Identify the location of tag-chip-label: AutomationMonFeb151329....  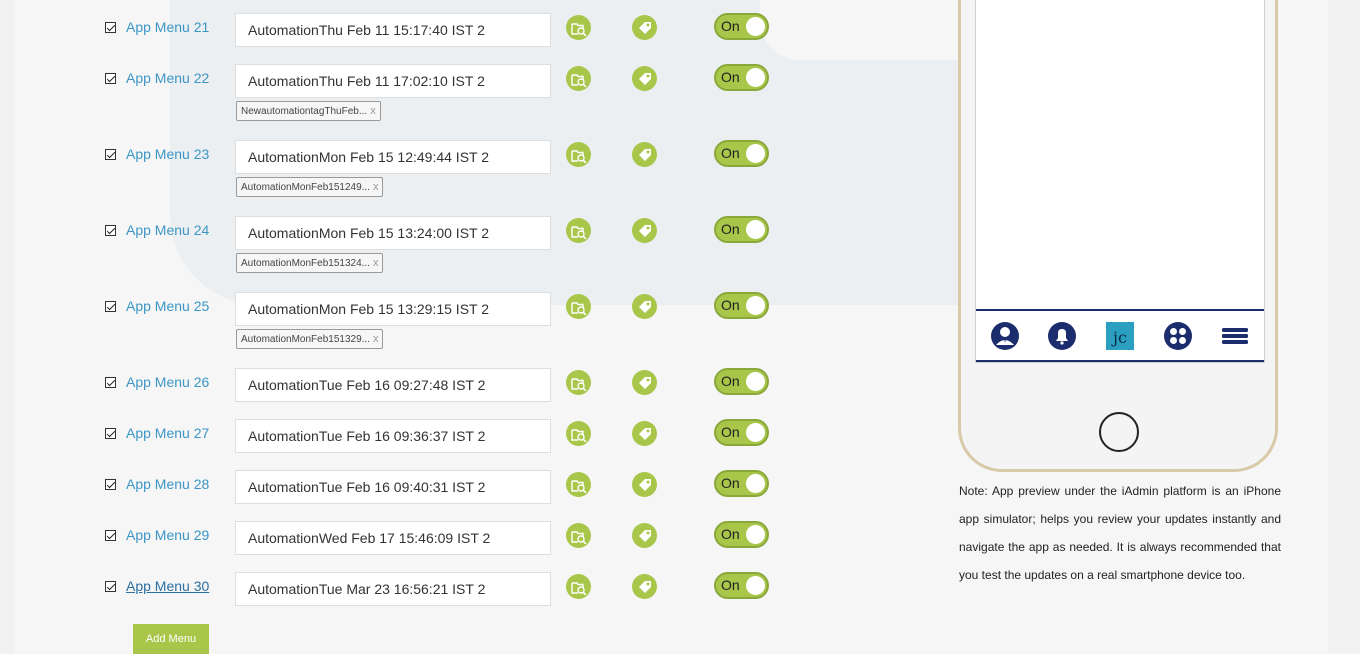
(305, 339).